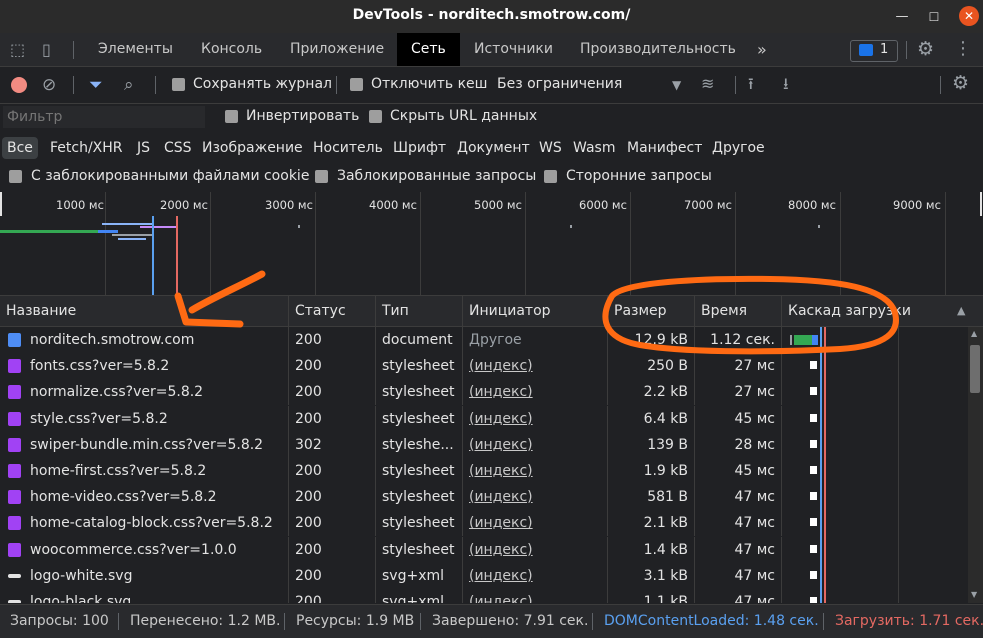 This screenshot has height=638, width=983. Describe the element at coordinates (738, 148) in the screenshot. I see `type-filter-other: Другое` at that location.